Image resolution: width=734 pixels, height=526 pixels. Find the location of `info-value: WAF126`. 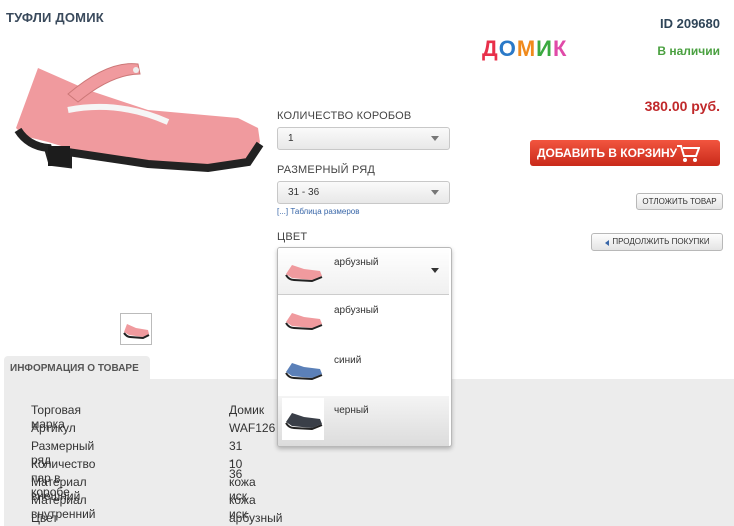

info-value: WAF126 is located at coordinates (252, 428).